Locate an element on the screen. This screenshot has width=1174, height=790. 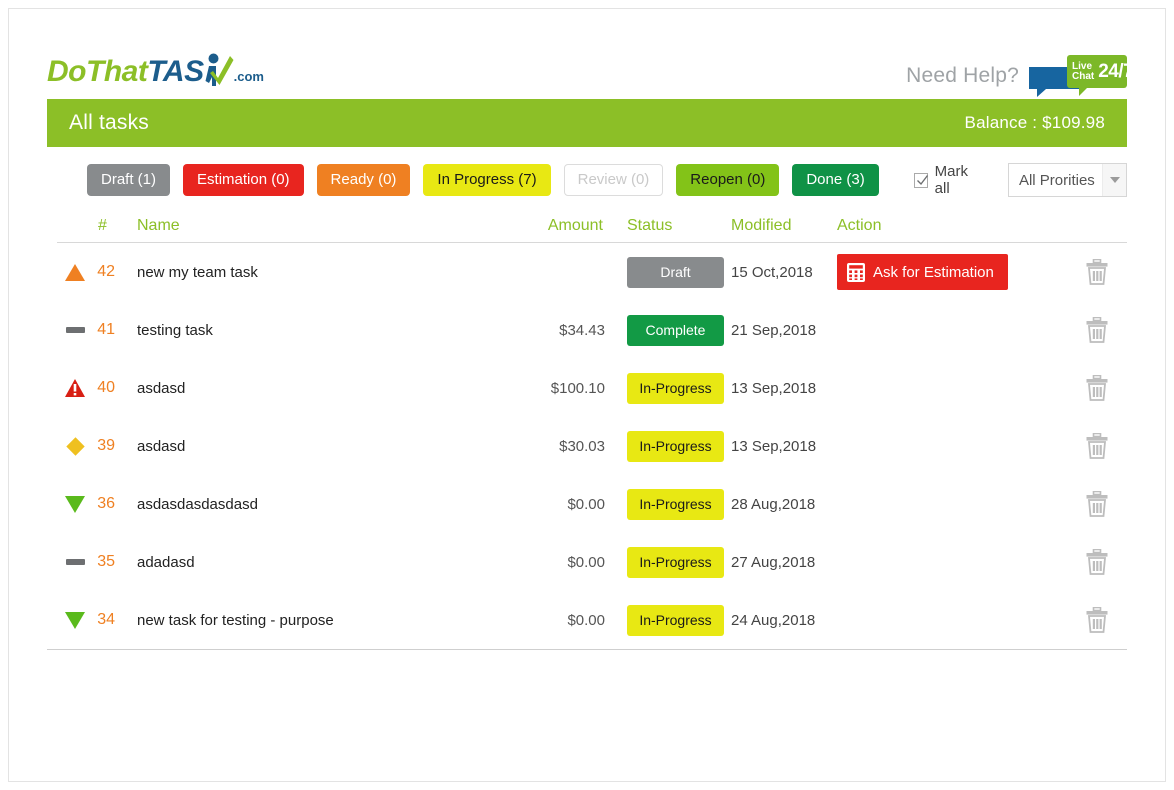
check-icon is located at coordinates (922, 179).